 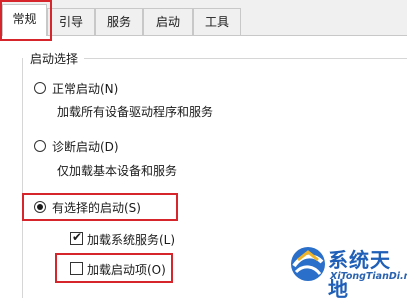 I want to click on watermark-text-en: XiTongTianDi.net, so click(x=368, y=276).